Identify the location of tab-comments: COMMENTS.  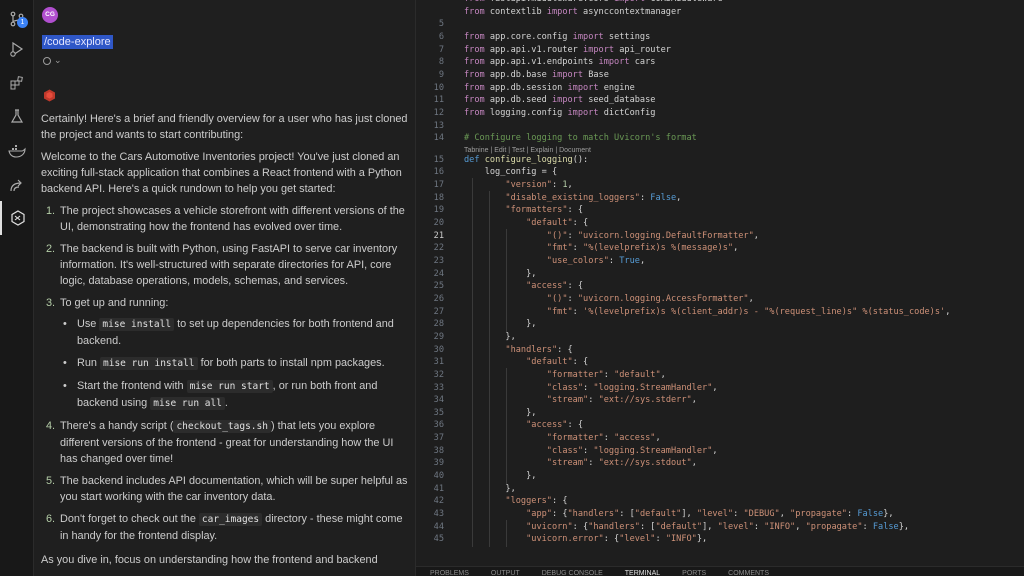
(748, 571).